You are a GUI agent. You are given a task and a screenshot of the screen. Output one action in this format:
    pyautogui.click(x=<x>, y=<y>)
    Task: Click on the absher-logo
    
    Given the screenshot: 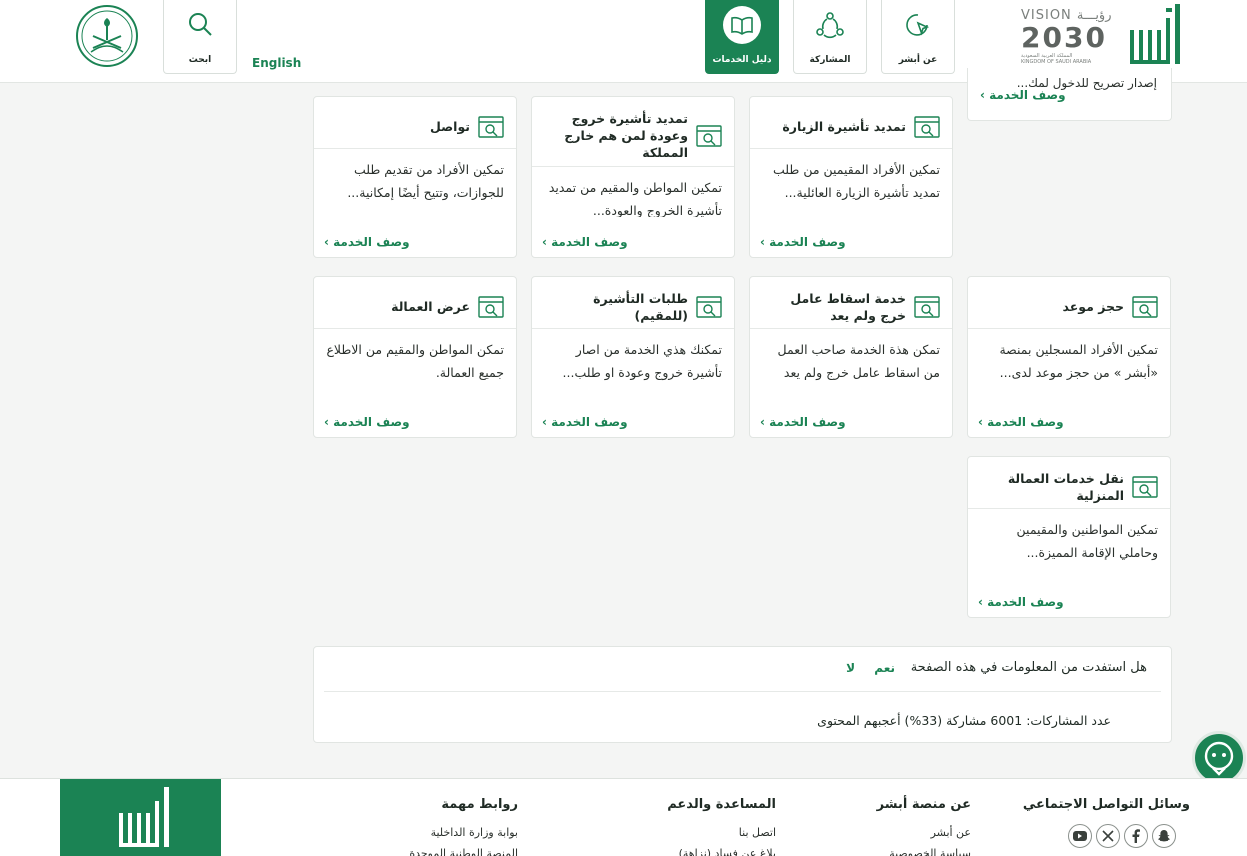 What is the action you would take?
    pyautogui.click(x=1155, y=39)
    